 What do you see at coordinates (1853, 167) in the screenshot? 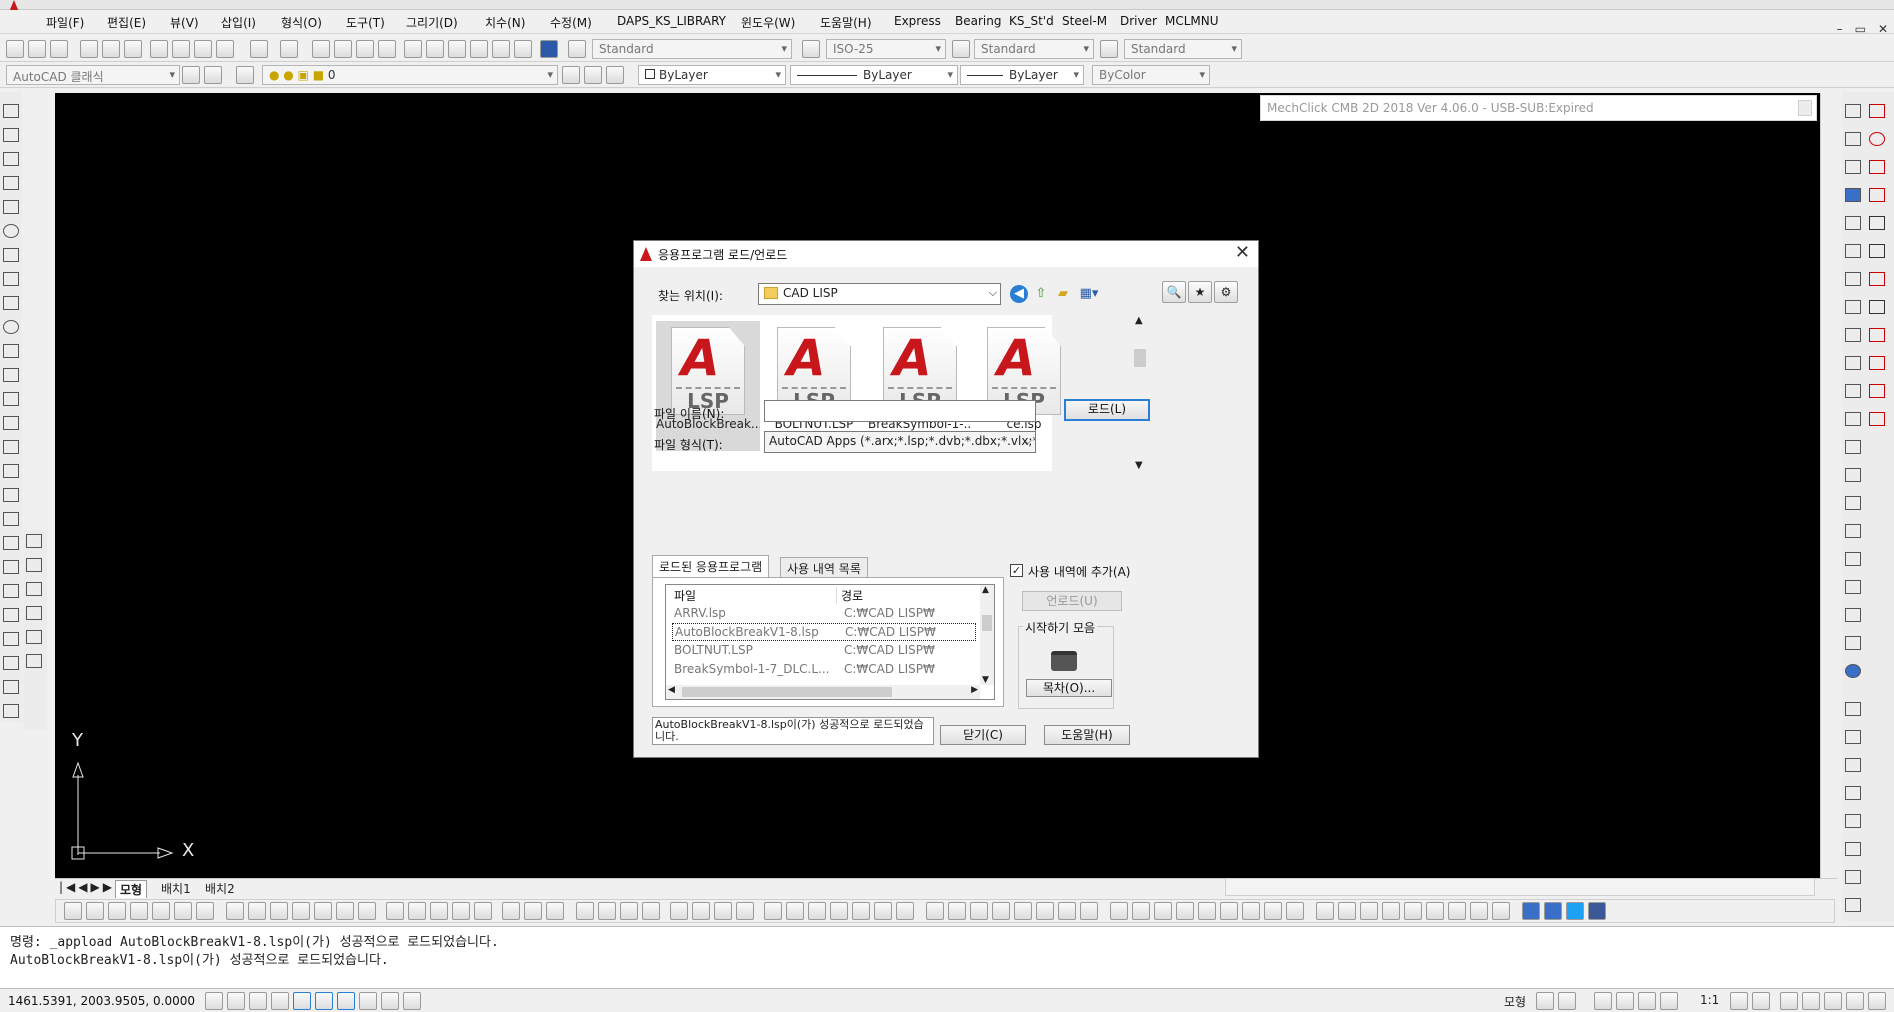
I see `list-icon` at bounding box center [1853, 167].